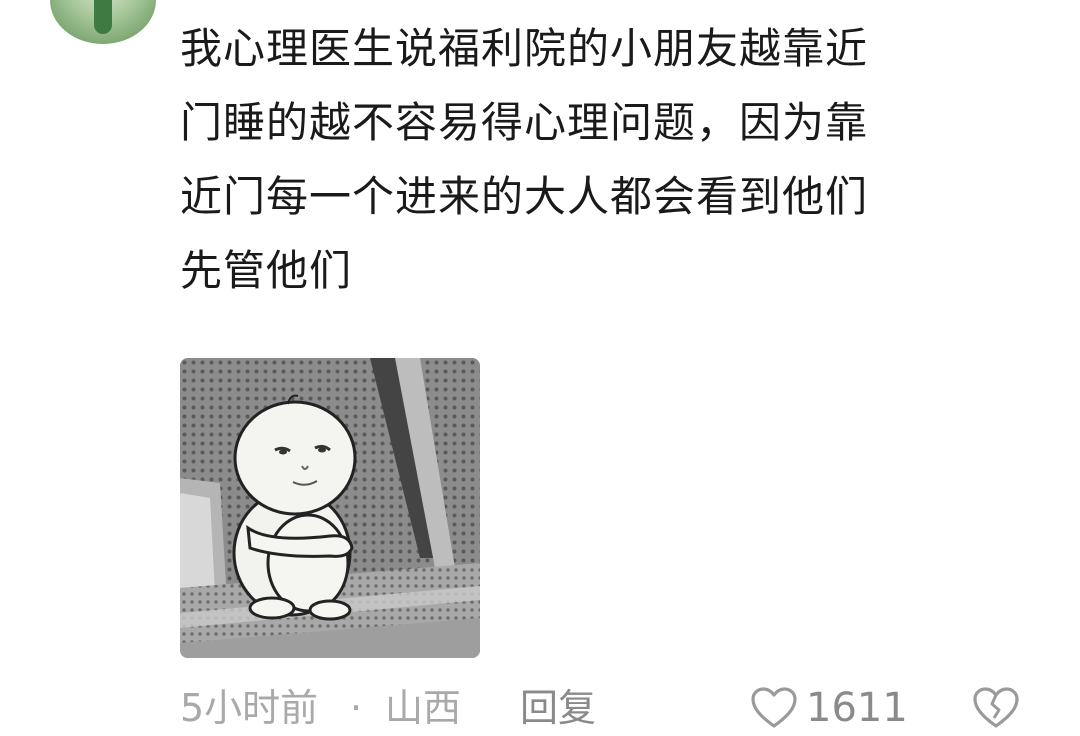 The width and height of the screenshot is (1080, 736). Describe the element at coordinates (774, 707) in the screenshot. I see `heart-icon` at that location.